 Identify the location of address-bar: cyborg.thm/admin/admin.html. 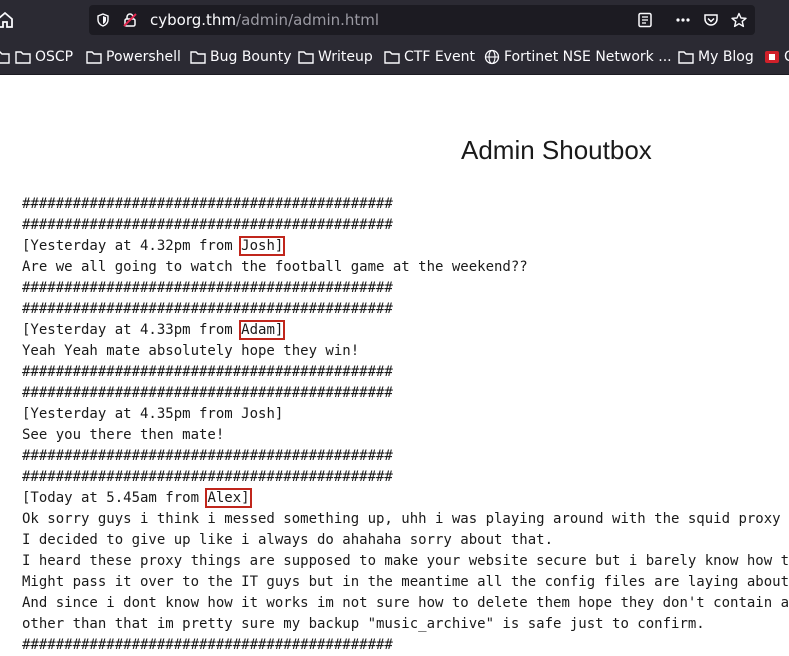
(422, 20).